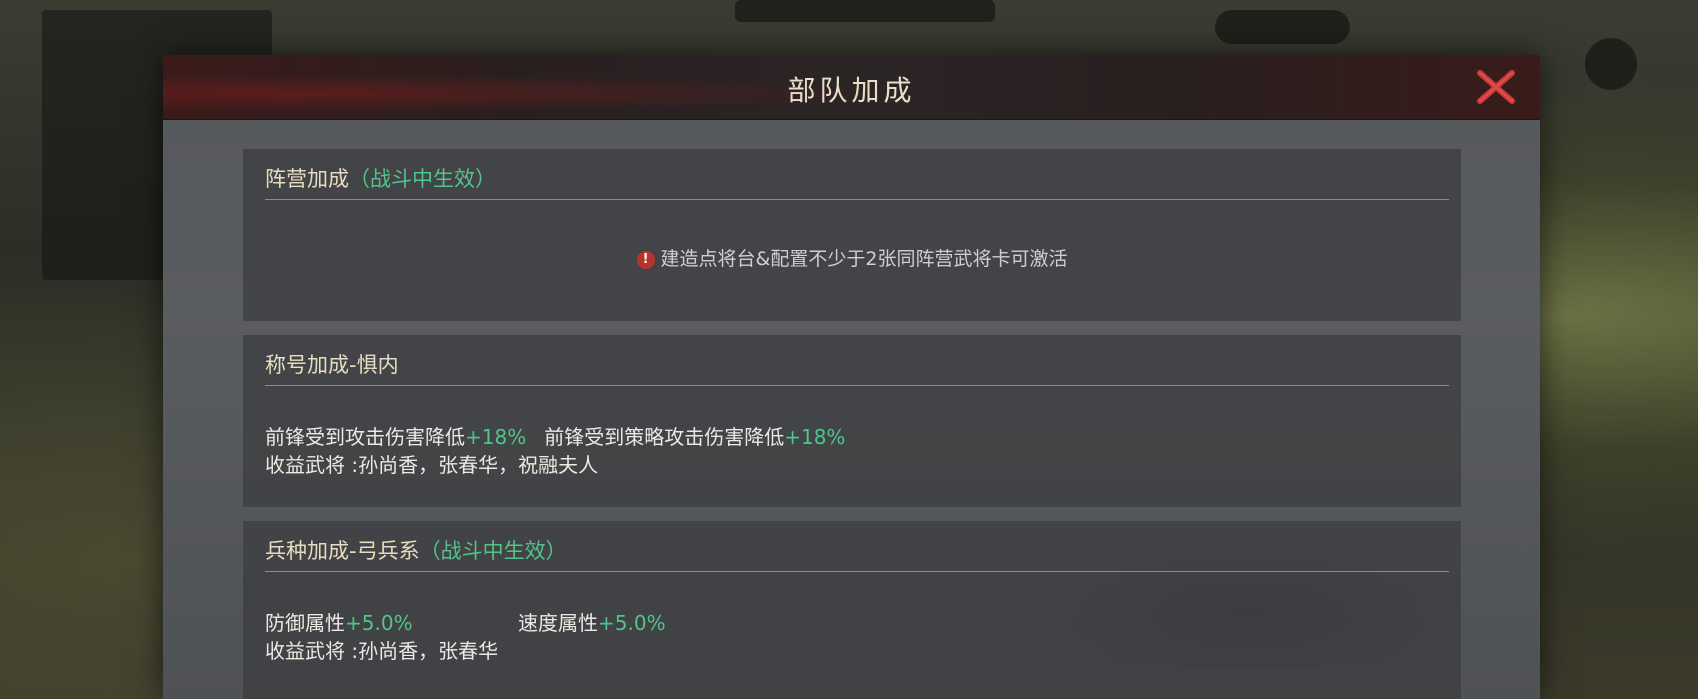 The width and height of the screenshot is (1698, 699). I want to click on background-button, so click(1282, 27).